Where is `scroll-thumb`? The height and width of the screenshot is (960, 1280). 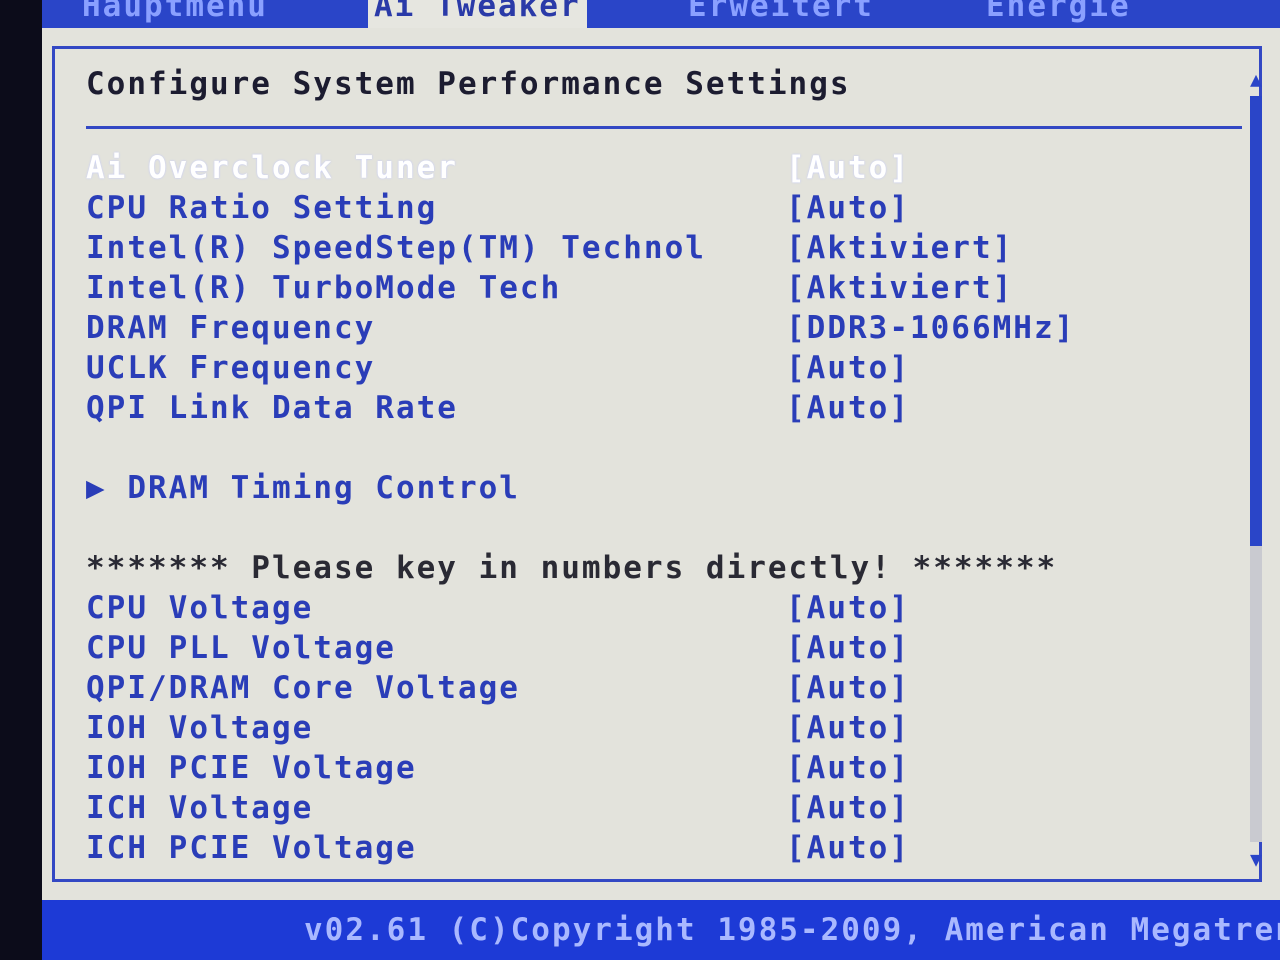 scroll-thumb is located at coordinates (1256, 321).